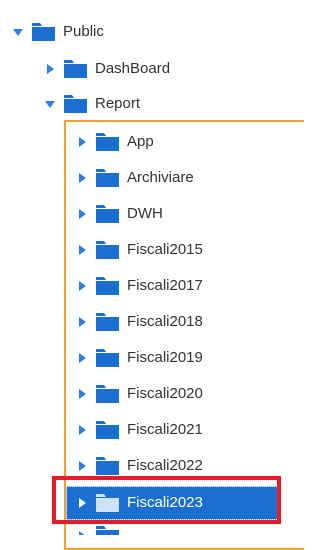 This screenshot has width=320, height=550. Describe the element at coordinates (173, 530) in the screenshot. I see `tree-node-partial` at that location.